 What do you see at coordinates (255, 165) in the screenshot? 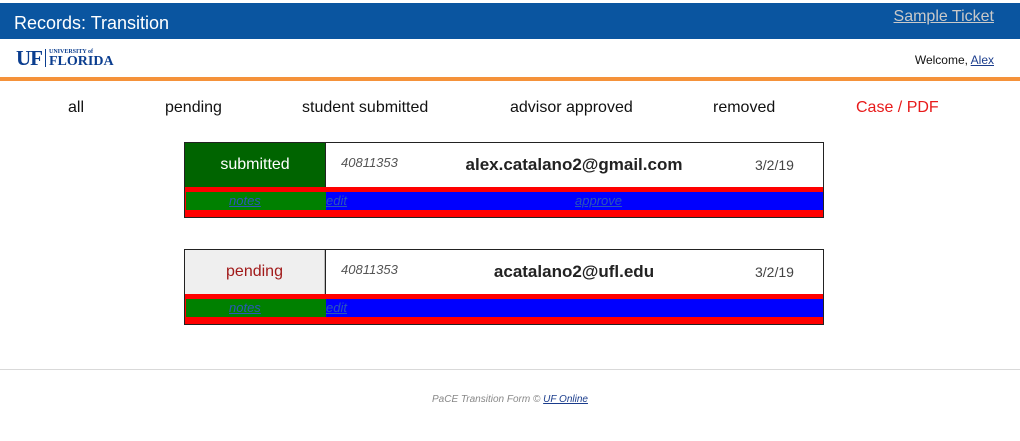
I see `status-badge: submitted` at bounding box center [255, 165].